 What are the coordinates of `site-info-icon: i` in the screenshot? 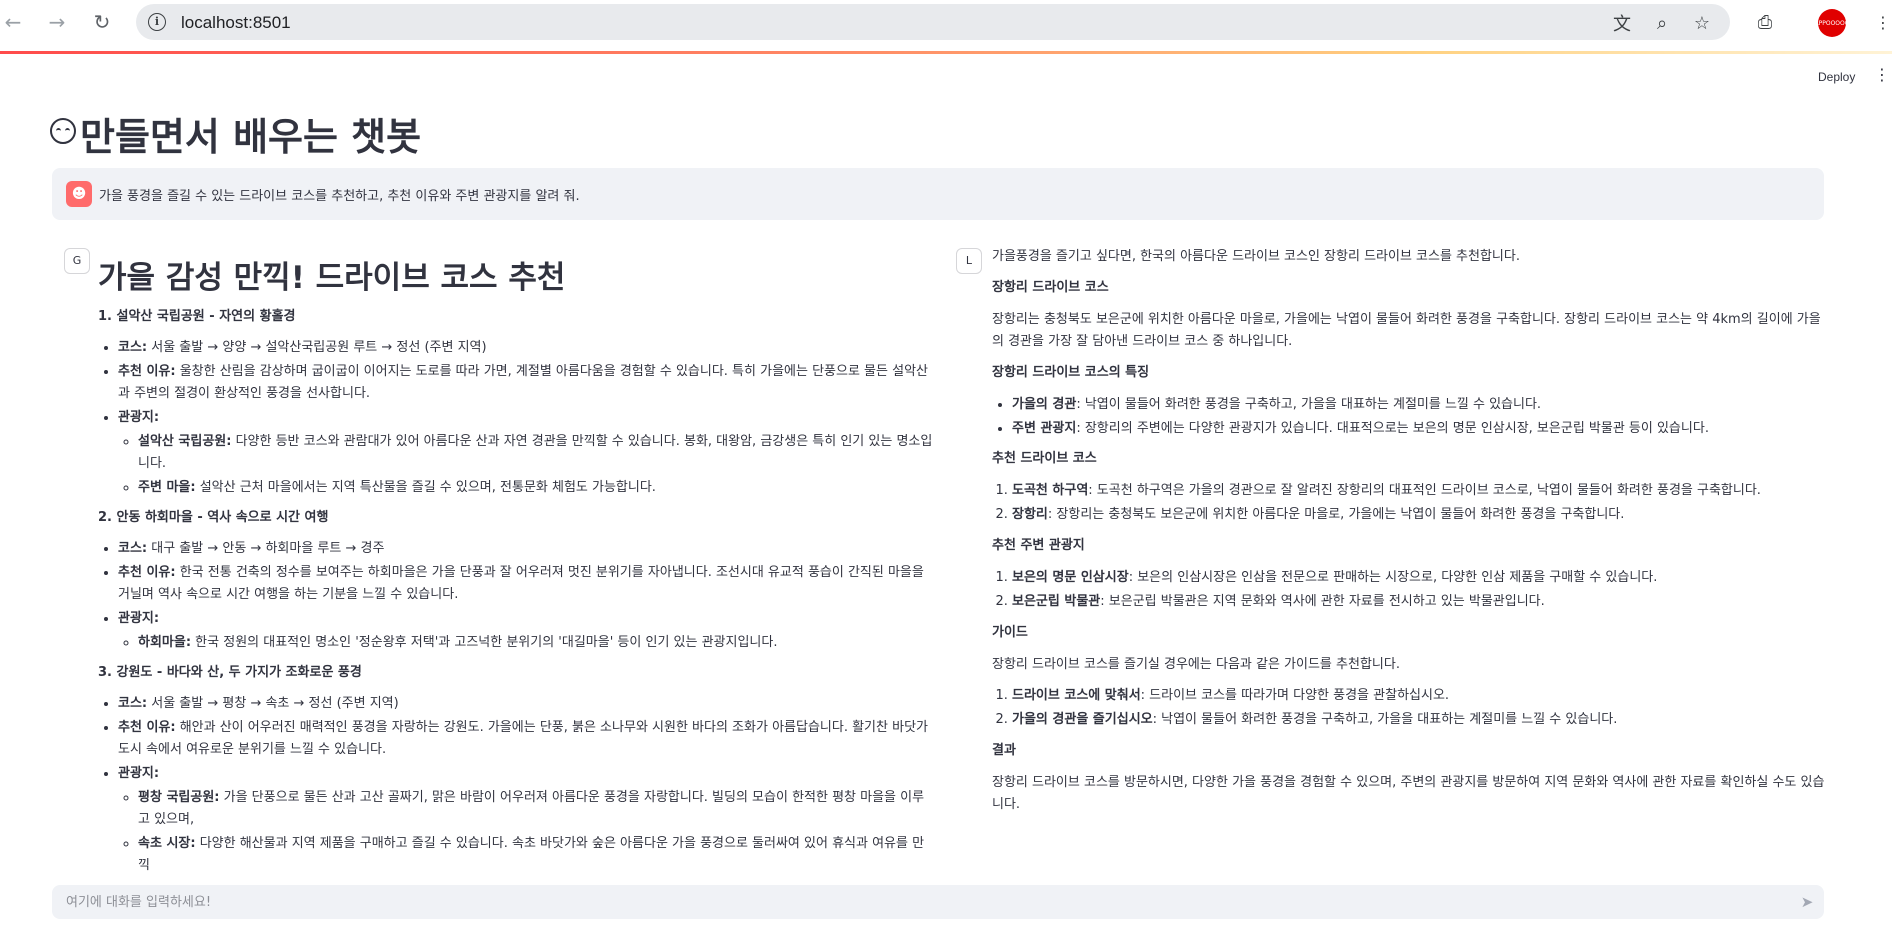 It's located at (157, 22).